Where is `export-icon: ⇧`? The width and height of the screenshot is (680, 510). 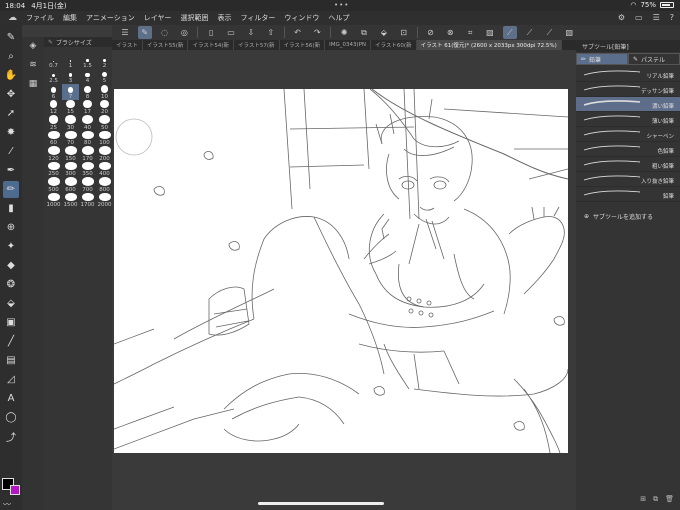
export-icon: ⇧ is located at coordinates (271, 32).